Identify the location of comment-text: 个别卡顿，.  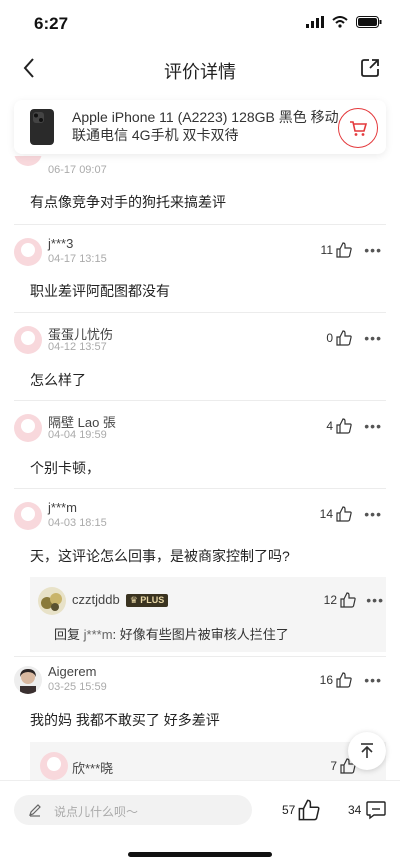
(65, 468).